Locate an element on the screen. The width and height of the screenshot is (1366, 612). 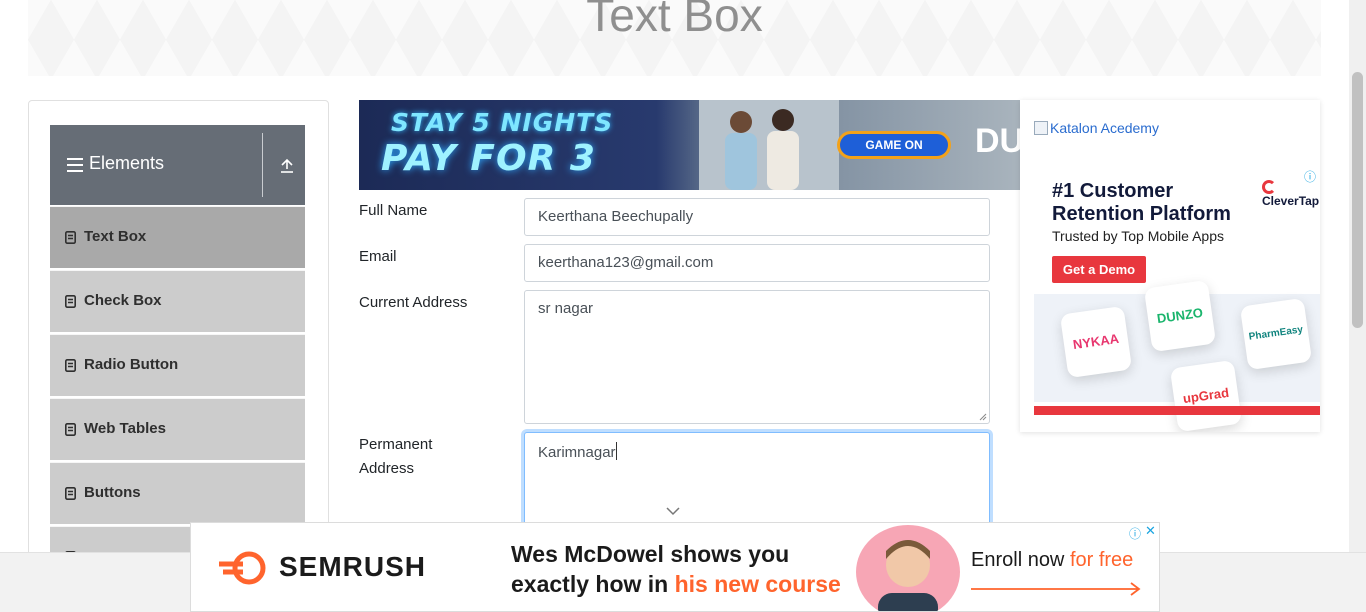
sidebar-item-label: Radio Button is located at coordinates (131, 364).